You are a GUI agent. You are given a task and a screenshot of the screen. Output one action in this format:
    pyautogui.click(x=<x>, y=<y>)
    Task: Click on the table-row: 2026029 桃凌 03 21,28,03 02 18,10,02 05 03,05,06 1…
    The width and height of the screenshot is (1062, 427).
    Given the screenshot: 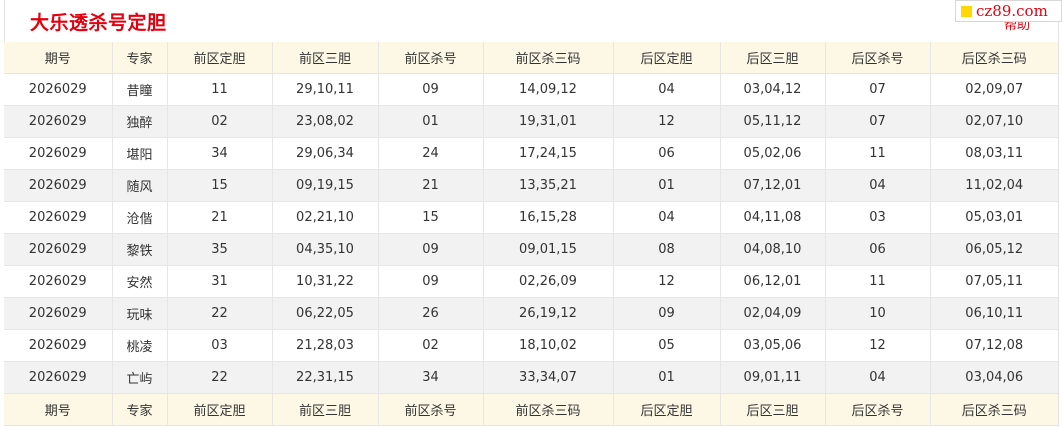 What is the action you would take?
    pyautogui.click(x=531, y=345)
    